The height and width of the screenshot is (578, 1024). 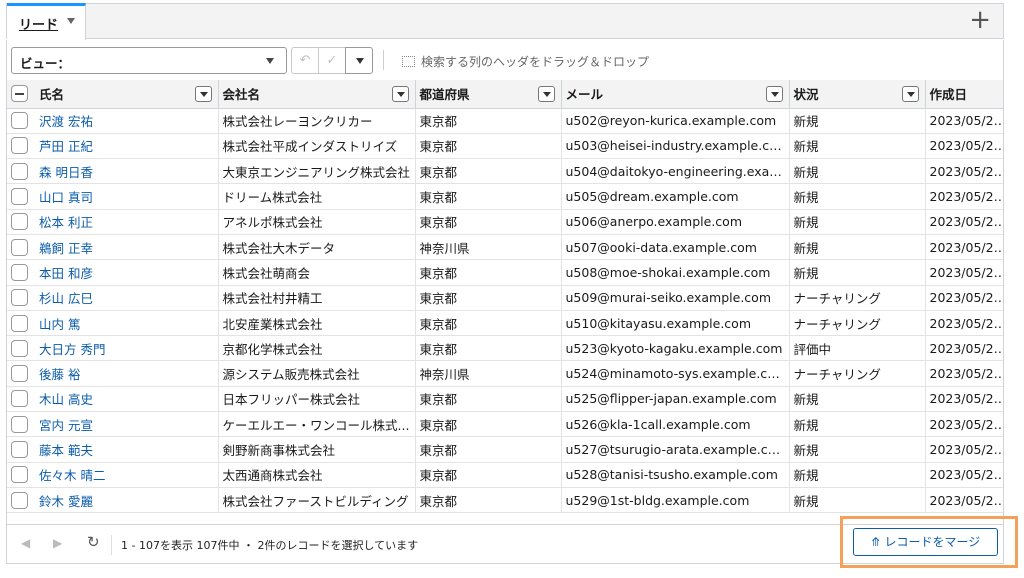 I want to click on column-header-status: 状況, so click(x=857, y=94).